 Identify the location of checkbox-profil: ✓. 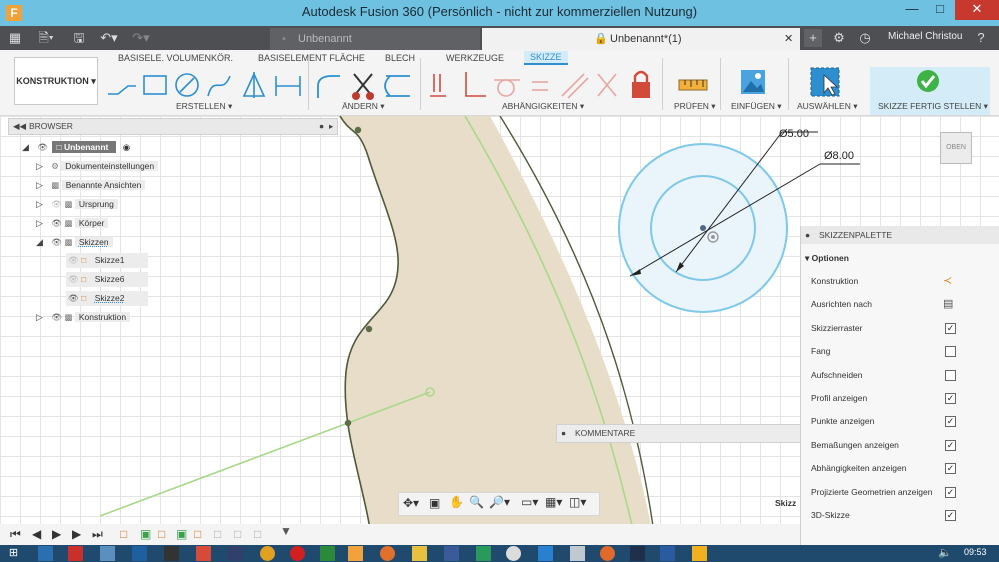
(950, 398).